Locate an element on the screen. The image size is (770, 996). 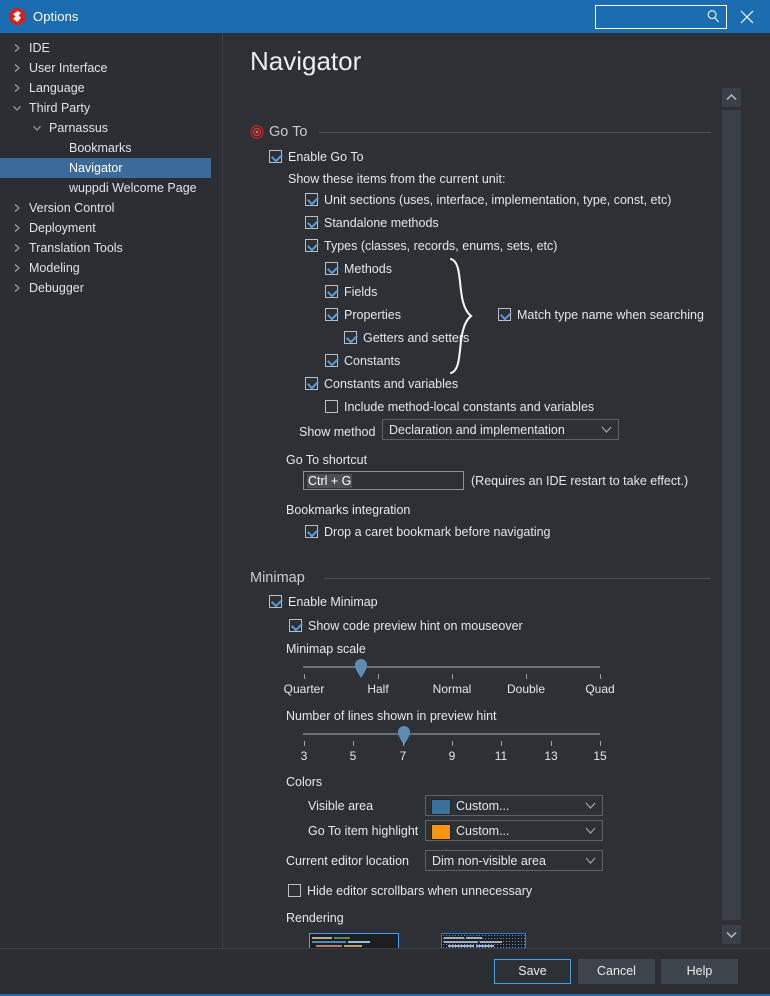
sidebar-item-deployment: Deployment is located at coordinates (105, 228).